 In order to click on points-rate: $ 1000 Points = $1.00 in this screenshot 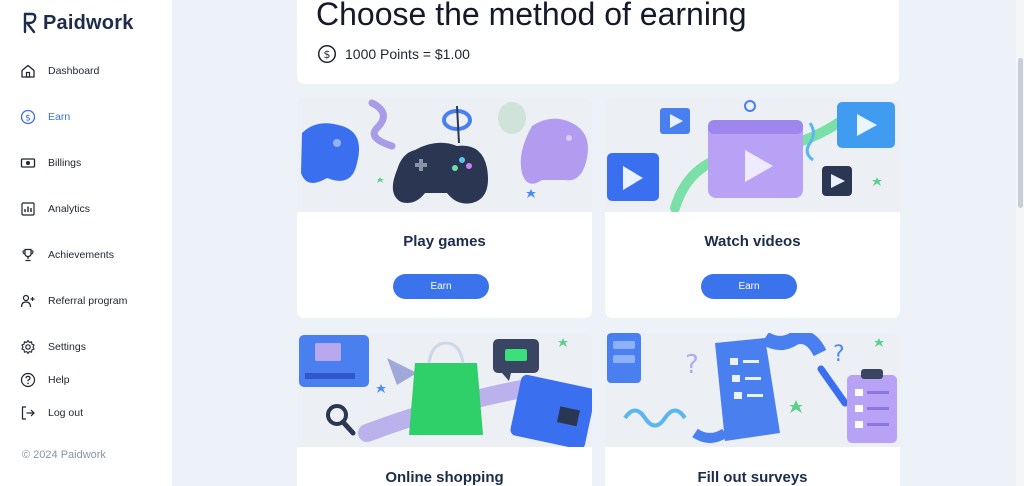, I will do `click(393, 54)`.